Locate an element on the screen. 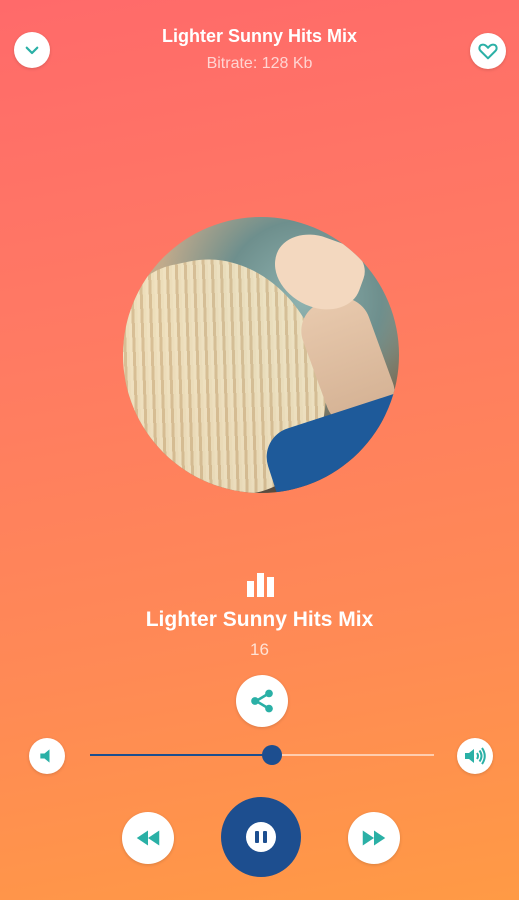  share-icon is located at coordinates (262, 701).